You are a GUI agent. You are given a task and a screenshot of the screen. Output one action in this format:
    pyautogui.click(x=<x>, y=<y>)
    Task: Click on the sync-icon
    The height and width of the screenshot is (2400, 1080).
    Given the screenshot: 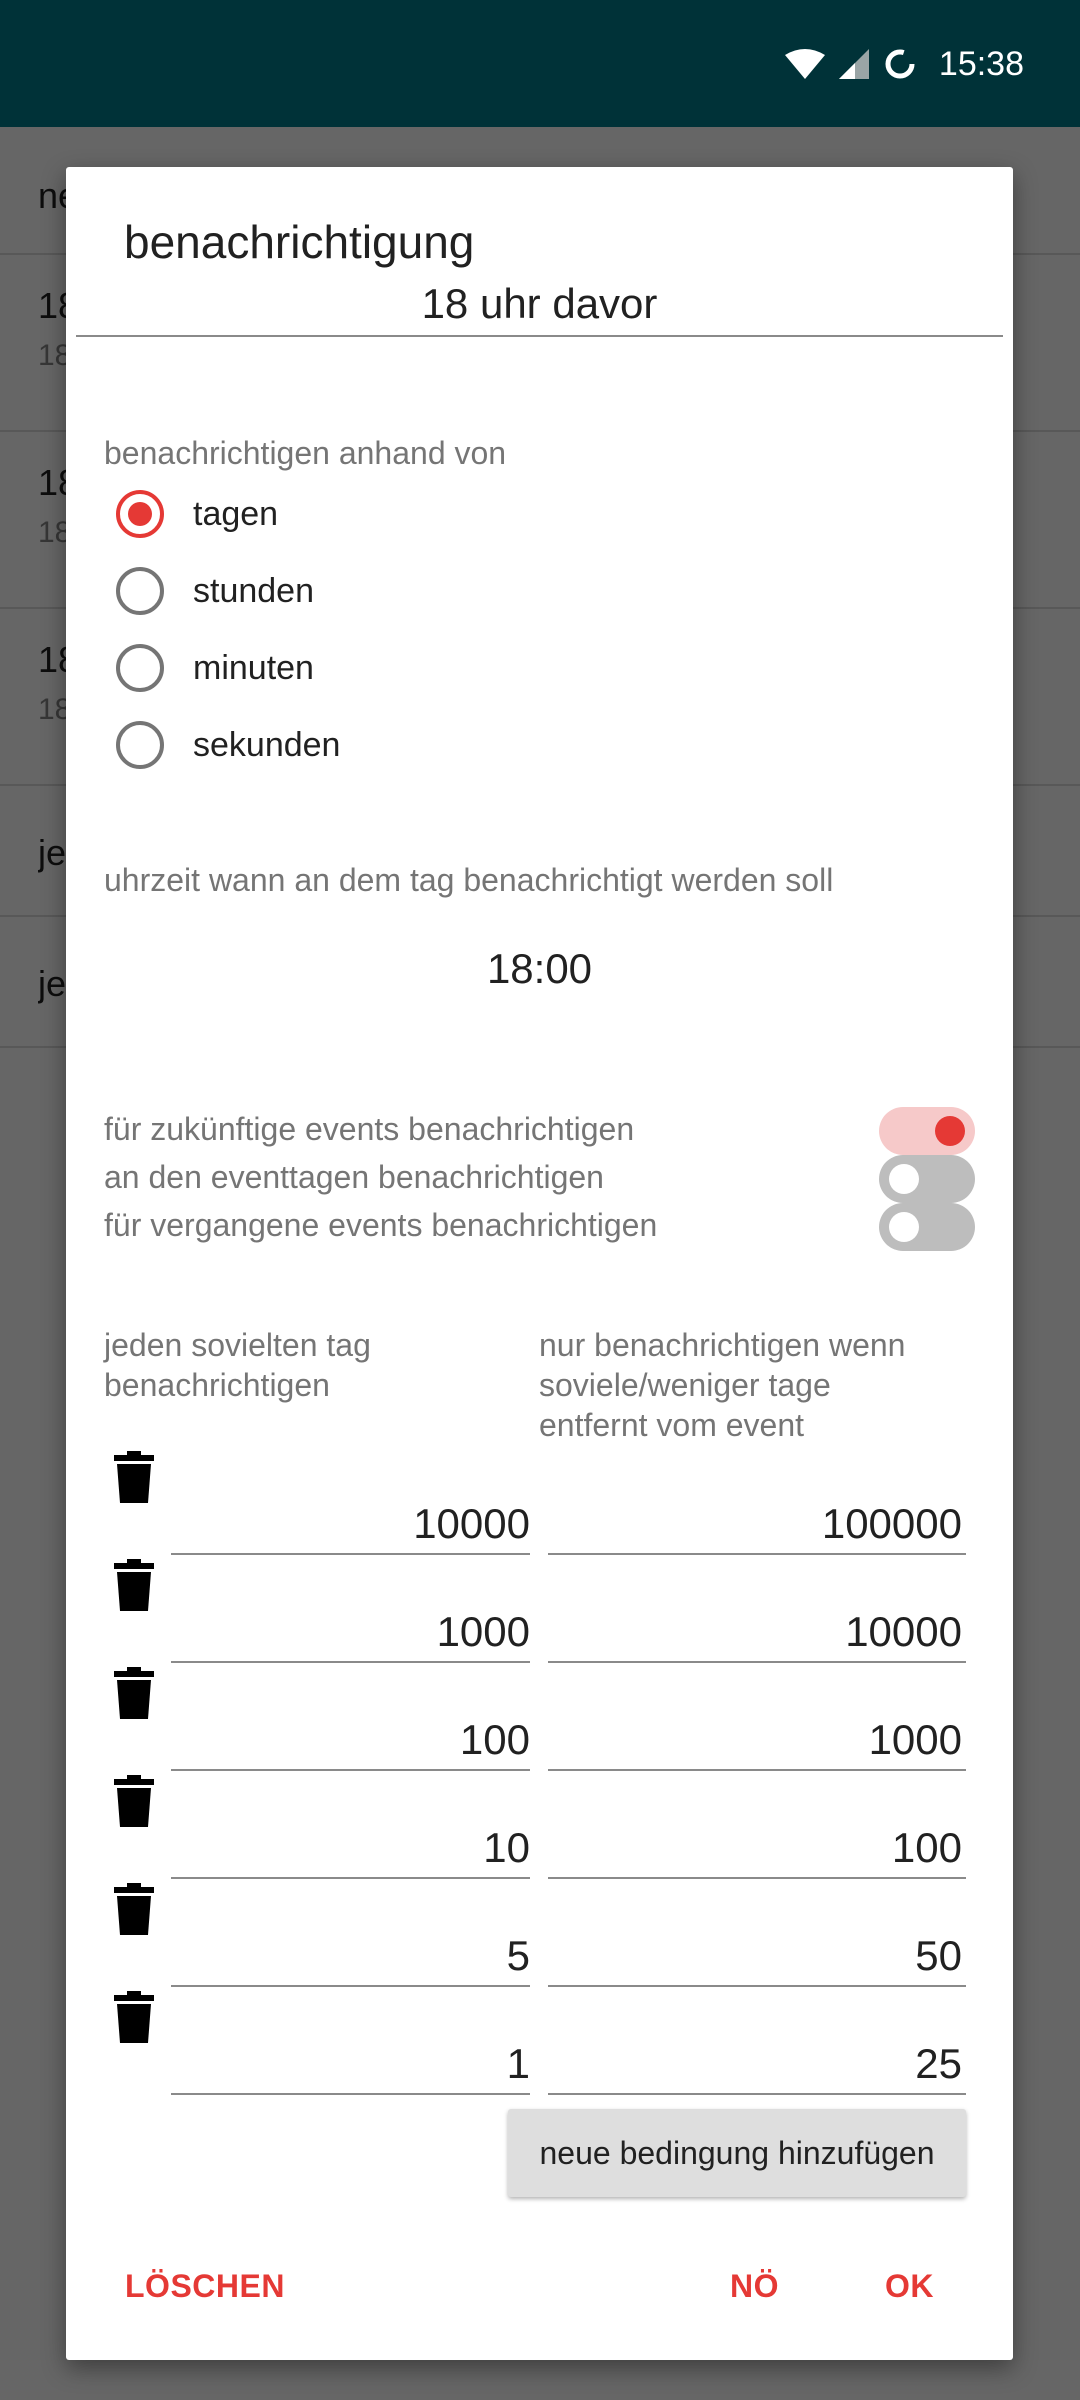 What is the action you would take?
    pyautogui.click(x=900, y=64)
    